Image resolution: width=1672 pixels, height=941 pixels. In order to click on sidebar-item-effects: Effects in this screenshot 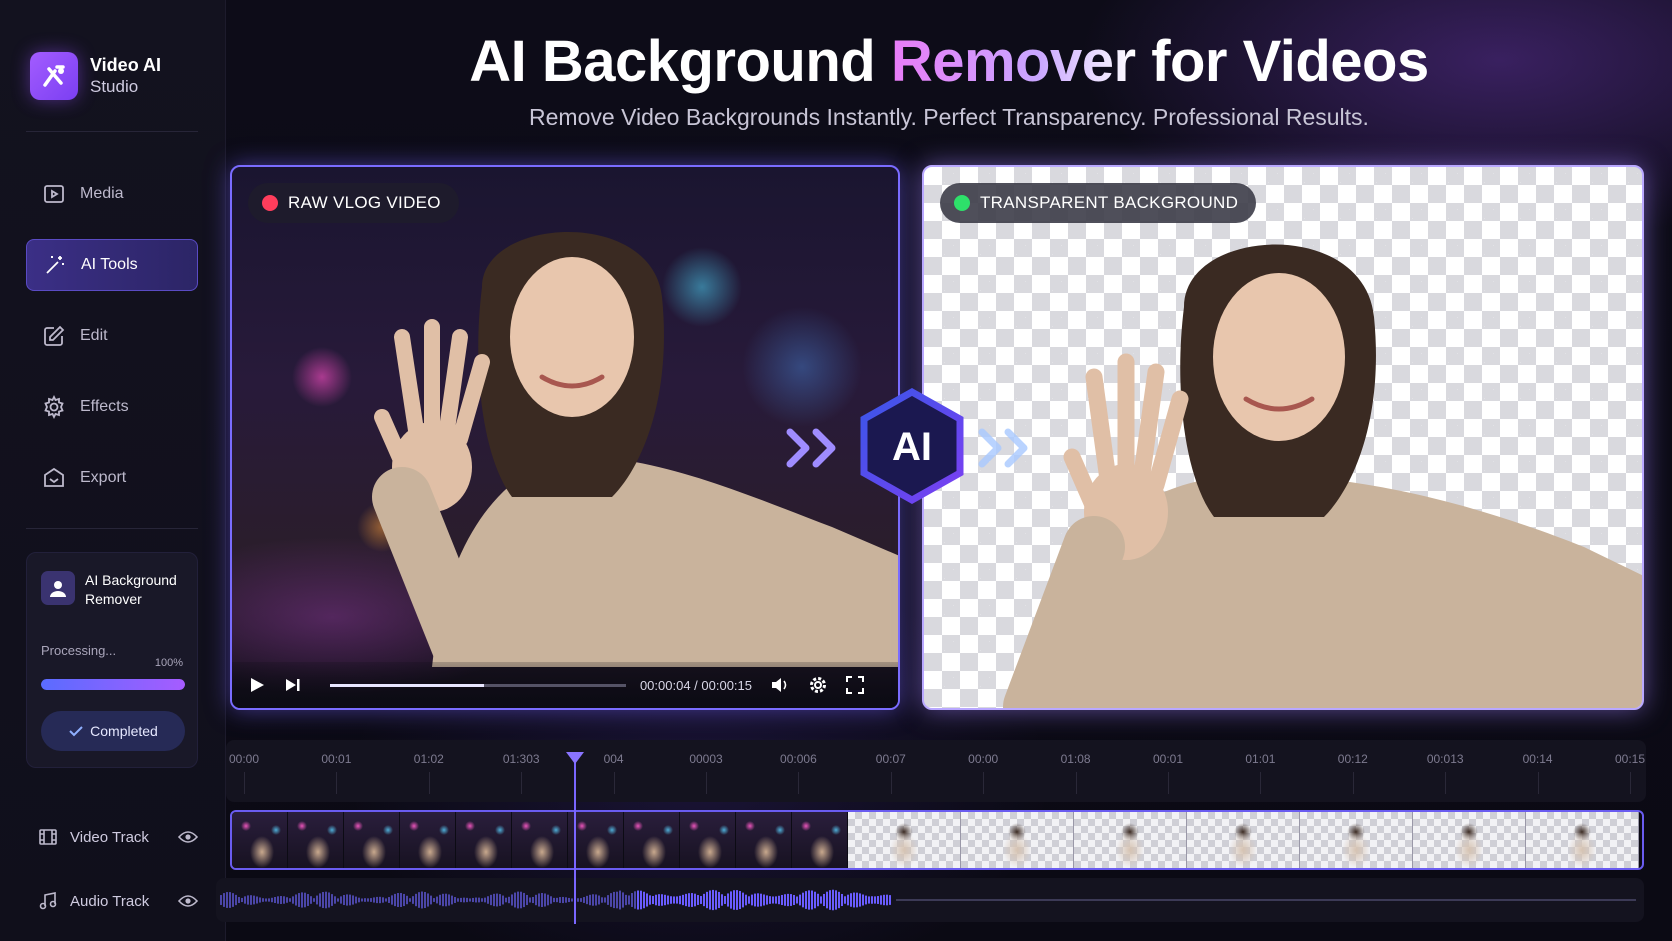, I will do `click(112, 407)`.